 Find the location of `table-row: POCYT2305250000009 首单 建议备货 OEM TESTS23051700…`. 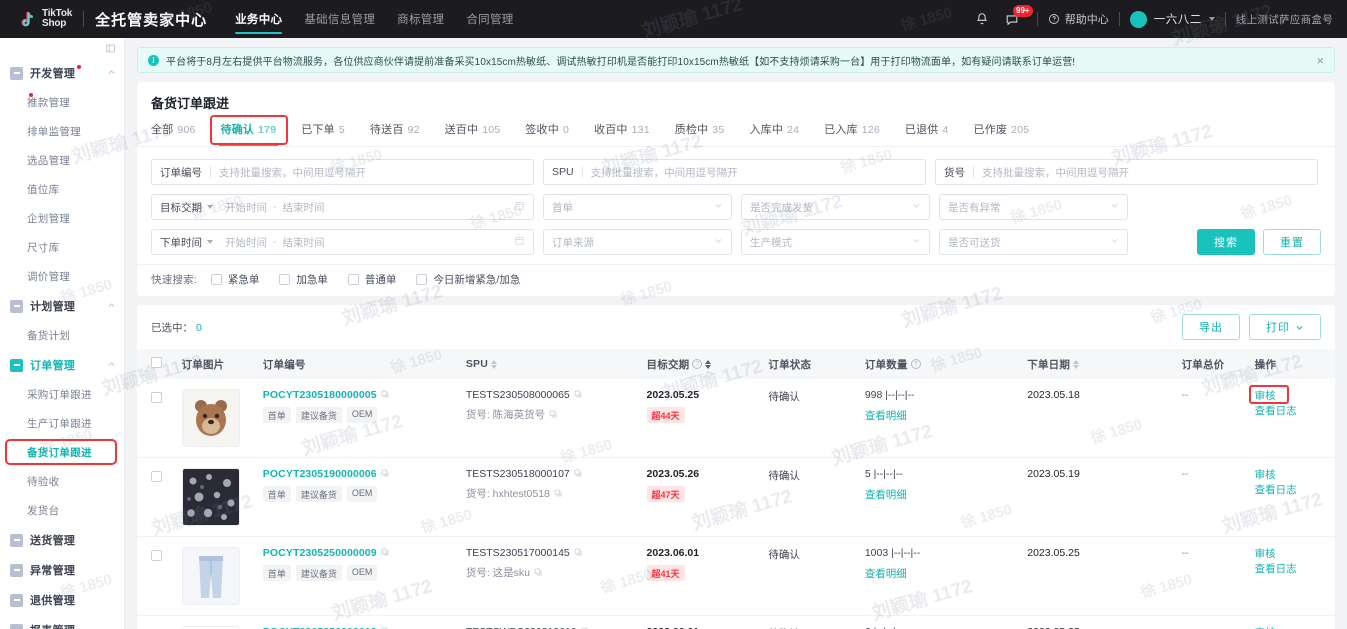

table-row: POCYT2305250000009 首单 建议备货 OEM TESTS23051700… is located at coordinates (736, 576).